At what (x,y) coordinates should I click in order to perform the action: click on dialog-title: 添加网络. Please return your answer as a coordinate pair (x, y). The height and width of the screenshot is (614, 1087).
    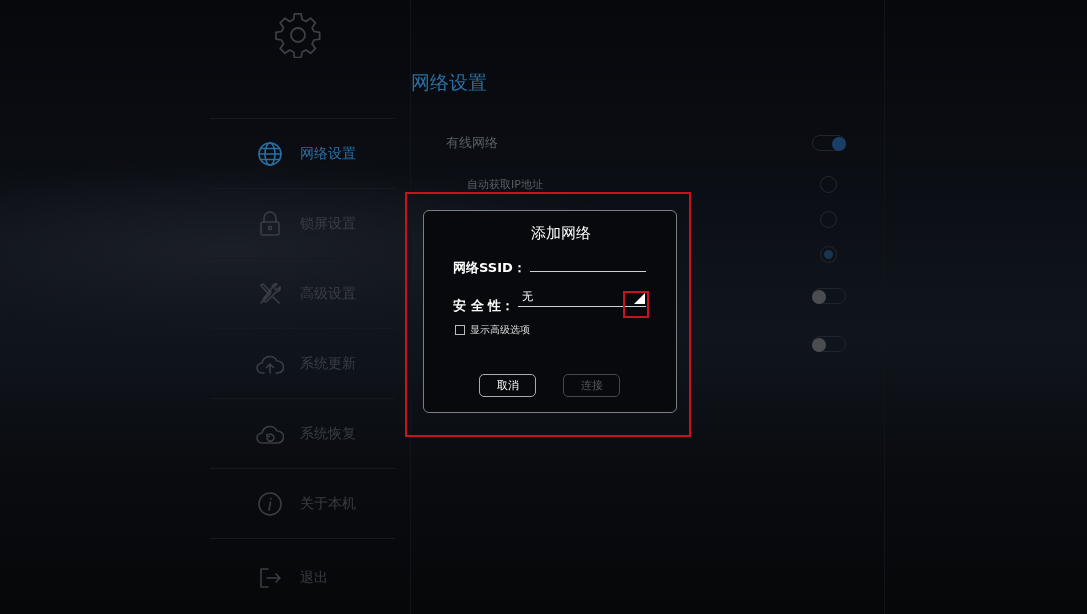
    Looking at the image, I should click on (560, 231).